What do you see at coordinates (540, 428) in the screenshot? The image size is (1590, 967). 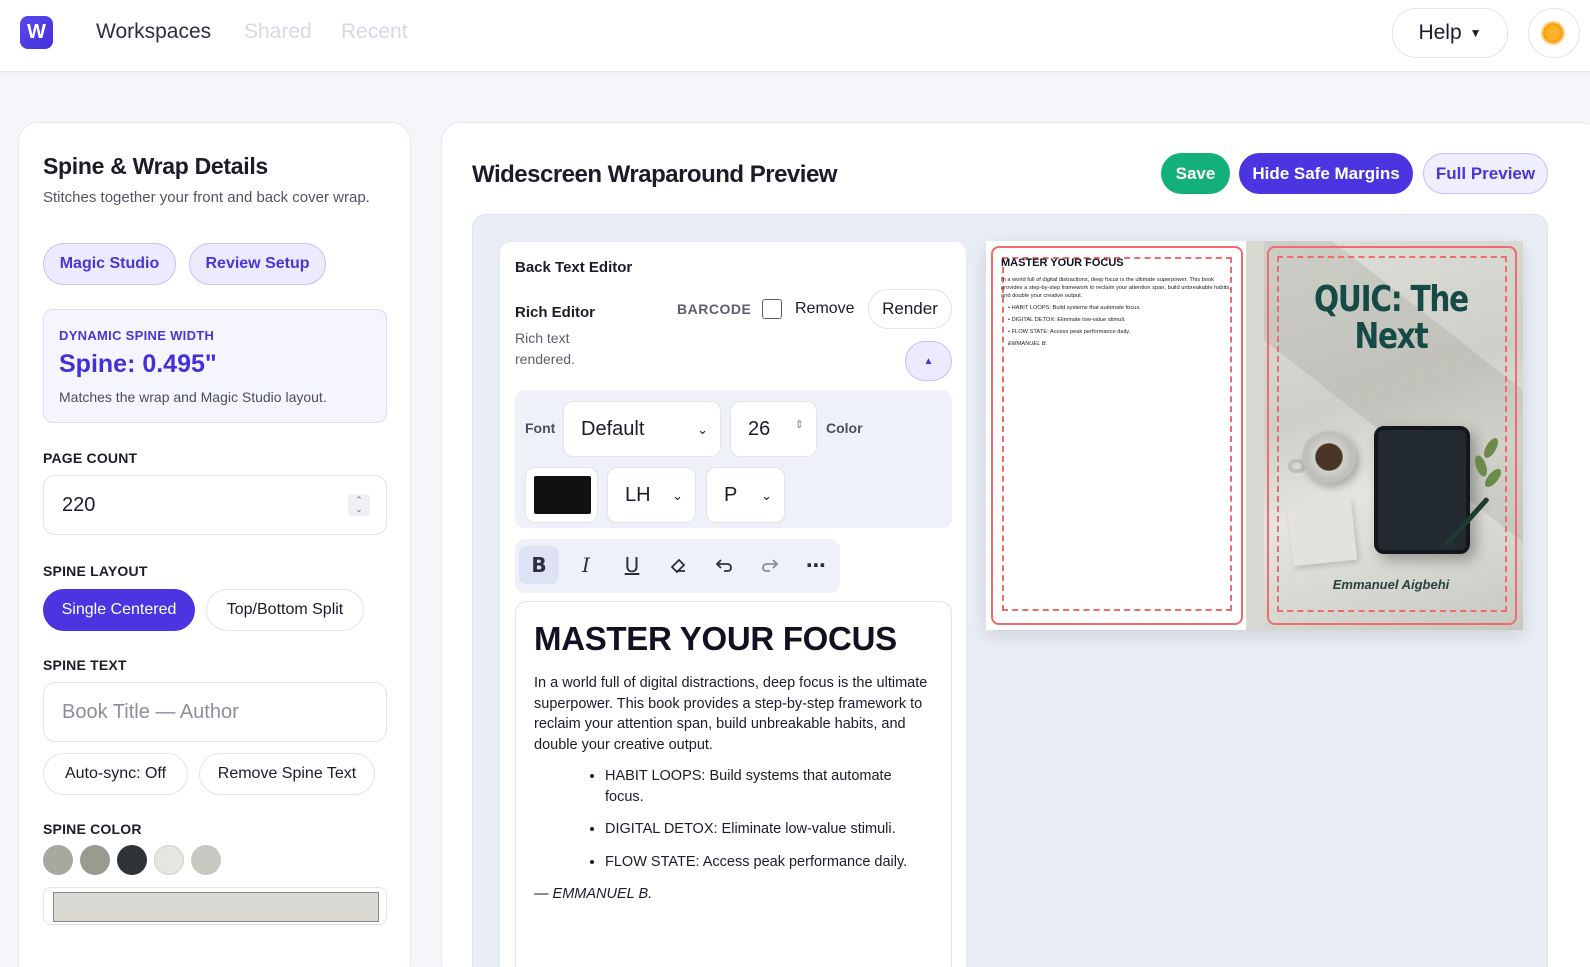 I see `font-label: Font` at bounding box center [540, 428].